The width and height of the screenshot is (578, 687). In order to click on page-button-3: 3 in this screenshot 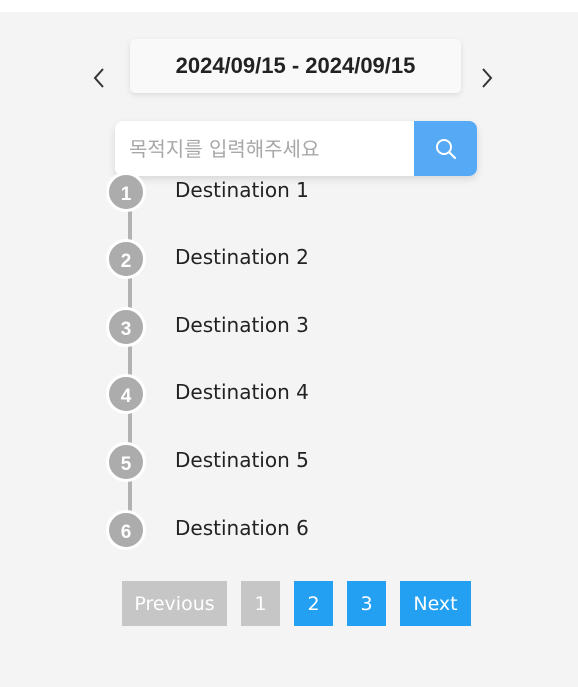, I will do `click(366, 603)`.